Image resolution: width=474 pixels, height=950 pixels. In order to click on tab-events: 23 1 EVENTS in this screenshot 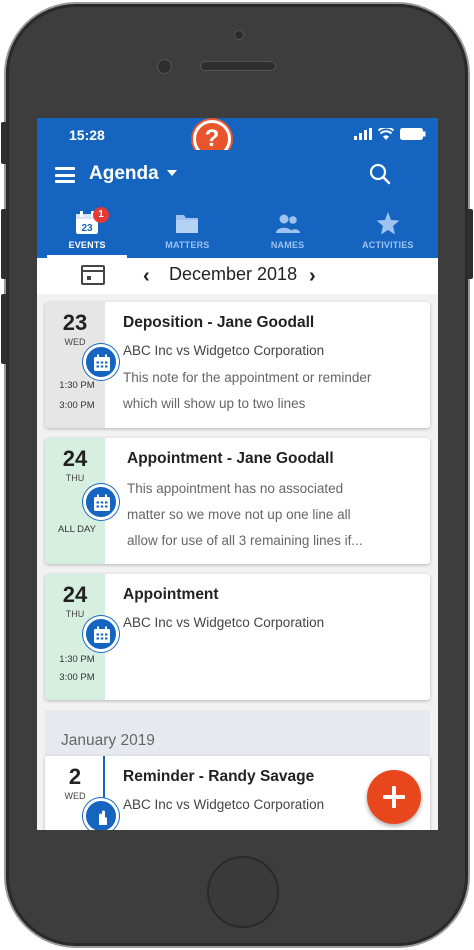, I will do `click(87, 230)`.